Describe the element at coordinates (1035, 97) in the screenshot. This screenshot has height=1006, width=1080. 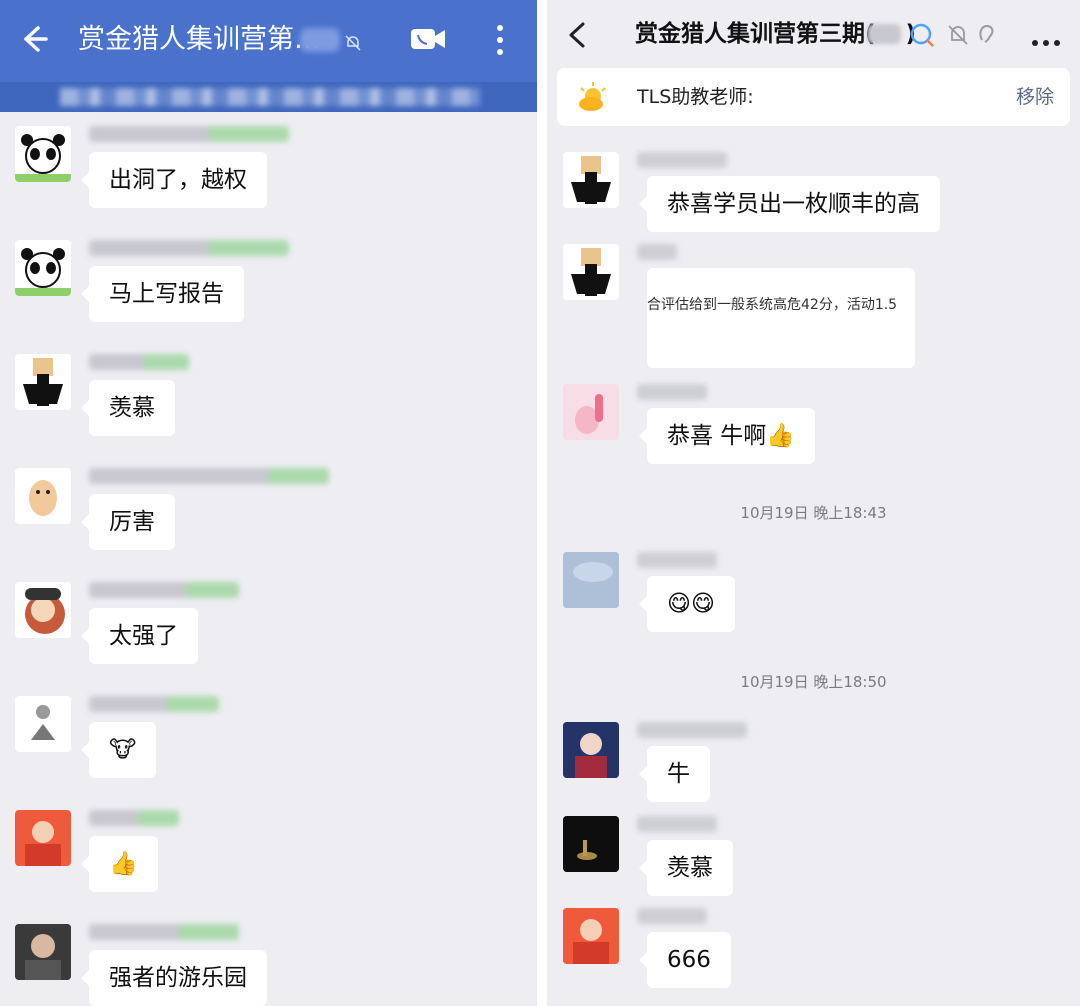
I see `remove-button: 移除` at that location.